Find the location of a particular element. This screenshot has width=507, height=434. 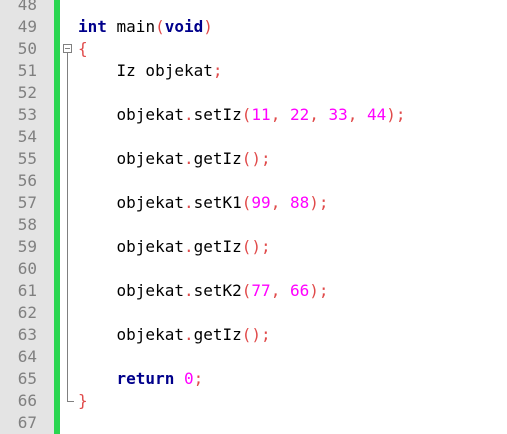

line-number: 62 is located at coordinates (27, 312).